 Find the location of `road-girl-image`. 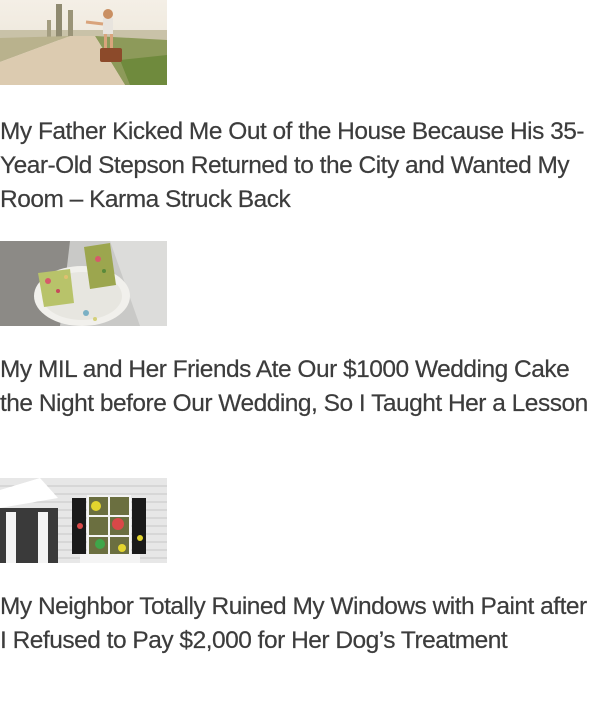

road-girl-image is located at coordinates (83, 42).